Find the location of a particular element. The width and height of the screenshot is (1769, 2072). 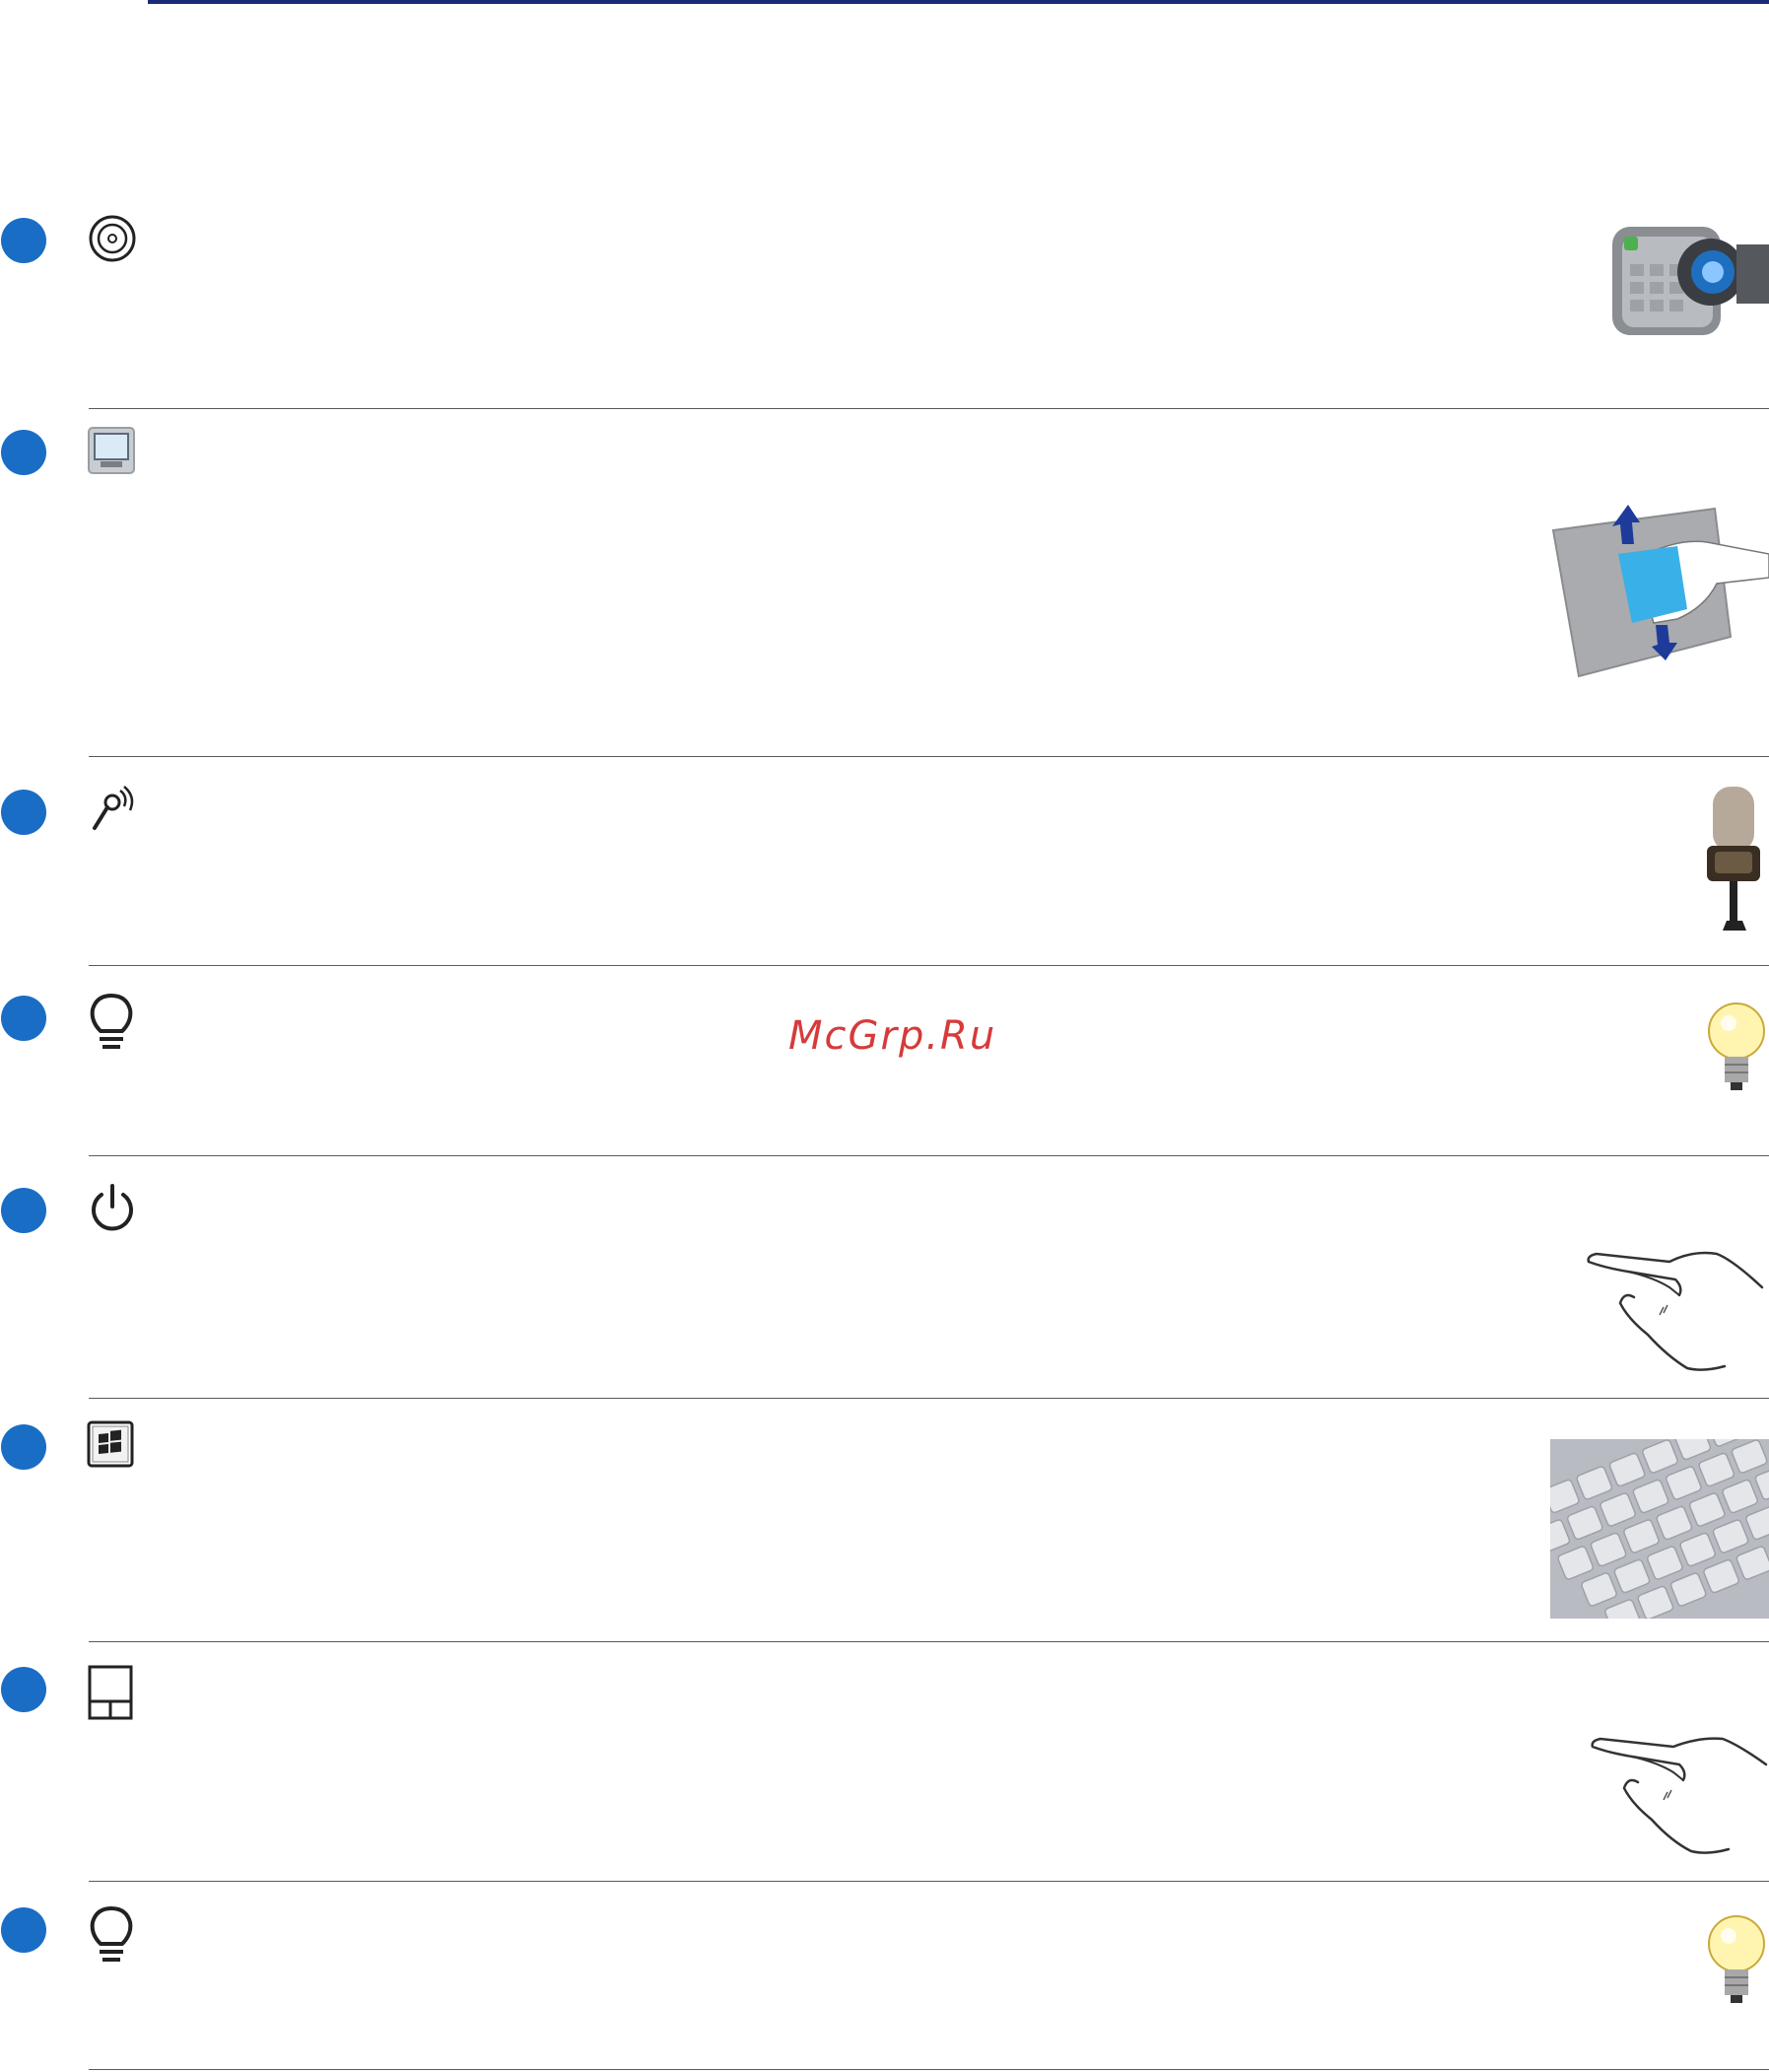

top-rule is located at coordinates (958, 2).